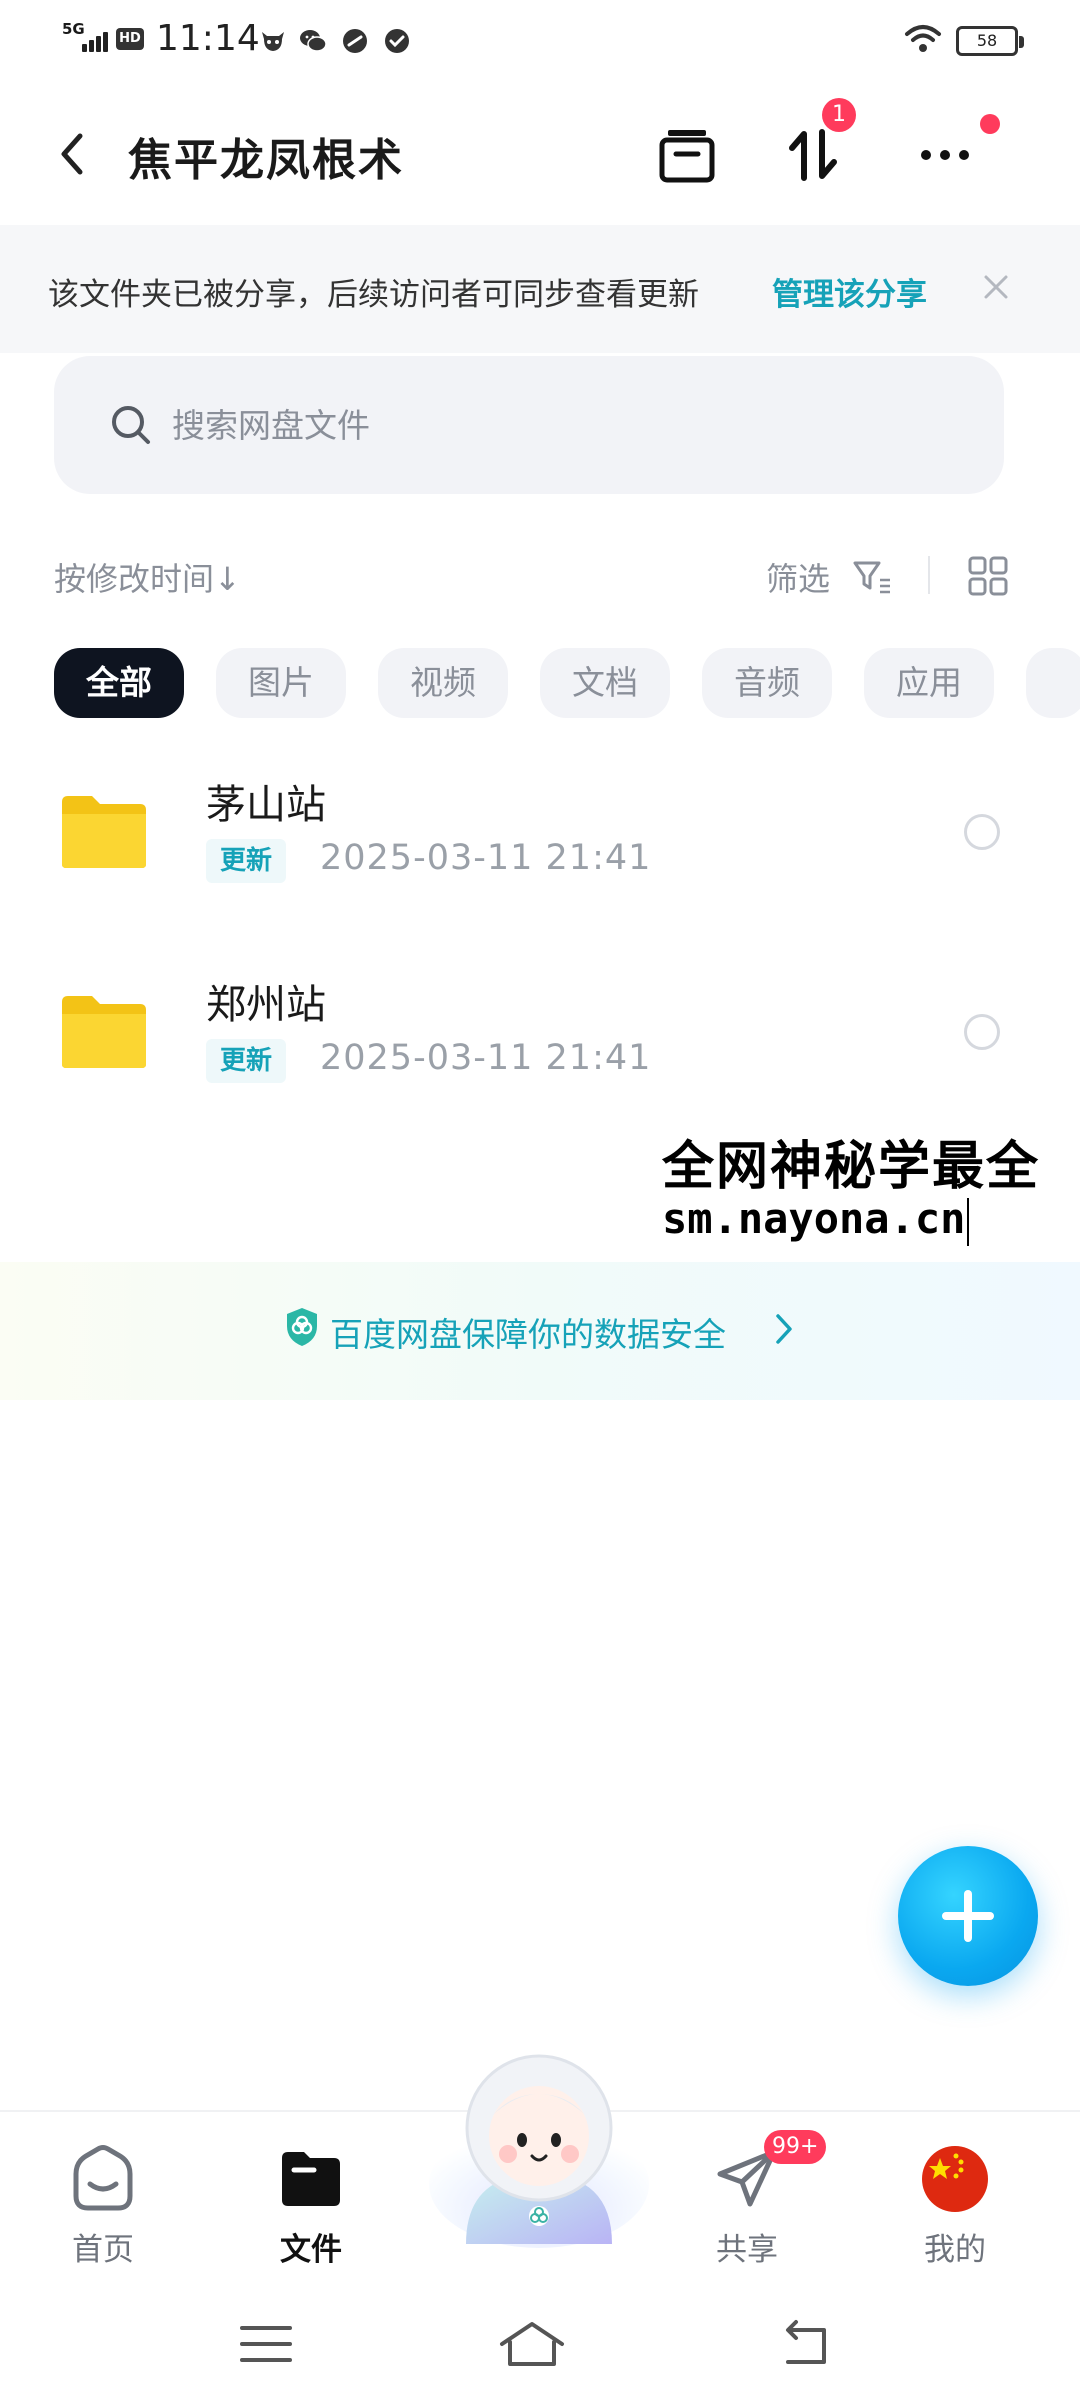  I want to click on category-tabs: 全部 图片 视频 文档 音频 应用, so click(567, 683).